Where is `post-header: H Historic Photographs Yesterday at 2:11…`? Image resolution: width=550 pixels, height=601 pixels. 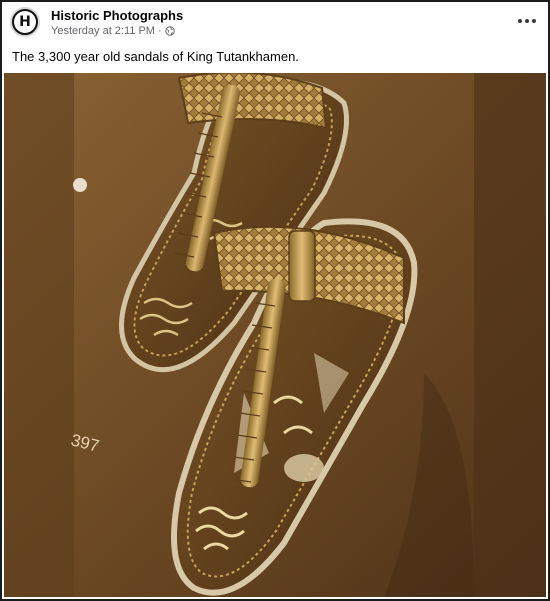
post-header: H Historic Photographs Yesterday at 2:11… is located at coordinates (275, 22).